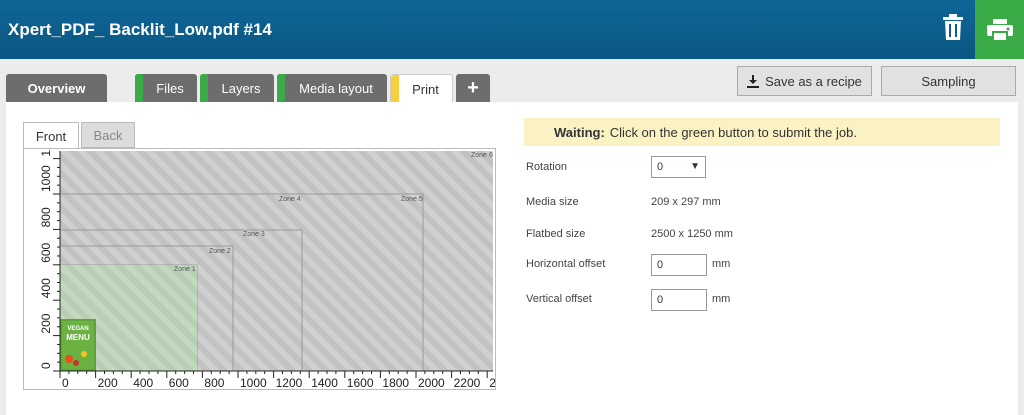 Image resolution: width=1024 pixels, height=415 pixels. What do you see at coordinates (360, 382) in the screenshot?
I see `x-tick-label: 1600` at bounding box center [360, 382].